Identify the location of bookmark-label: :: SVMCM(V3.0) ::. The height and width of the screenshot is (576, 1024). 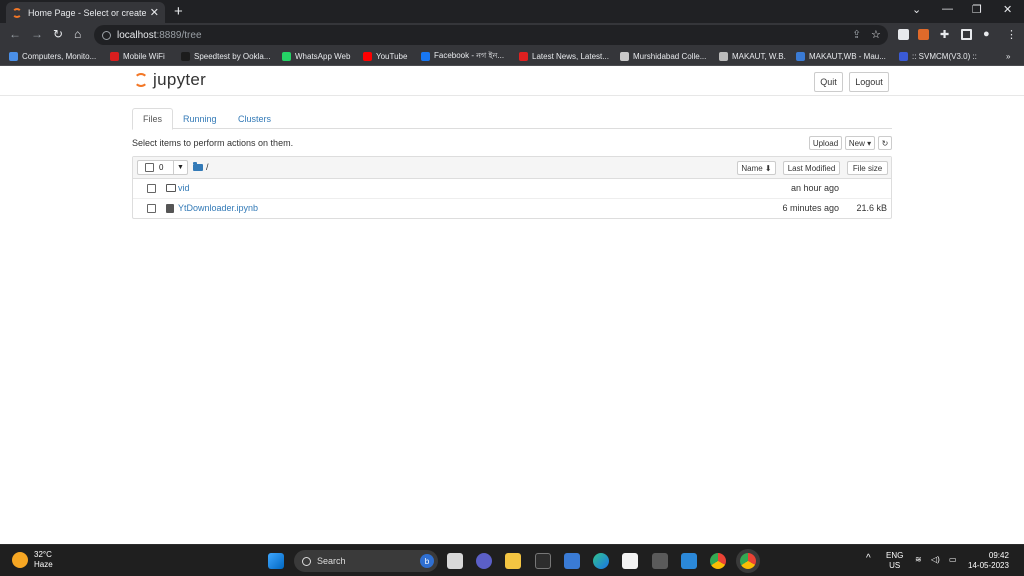
(944, 56).